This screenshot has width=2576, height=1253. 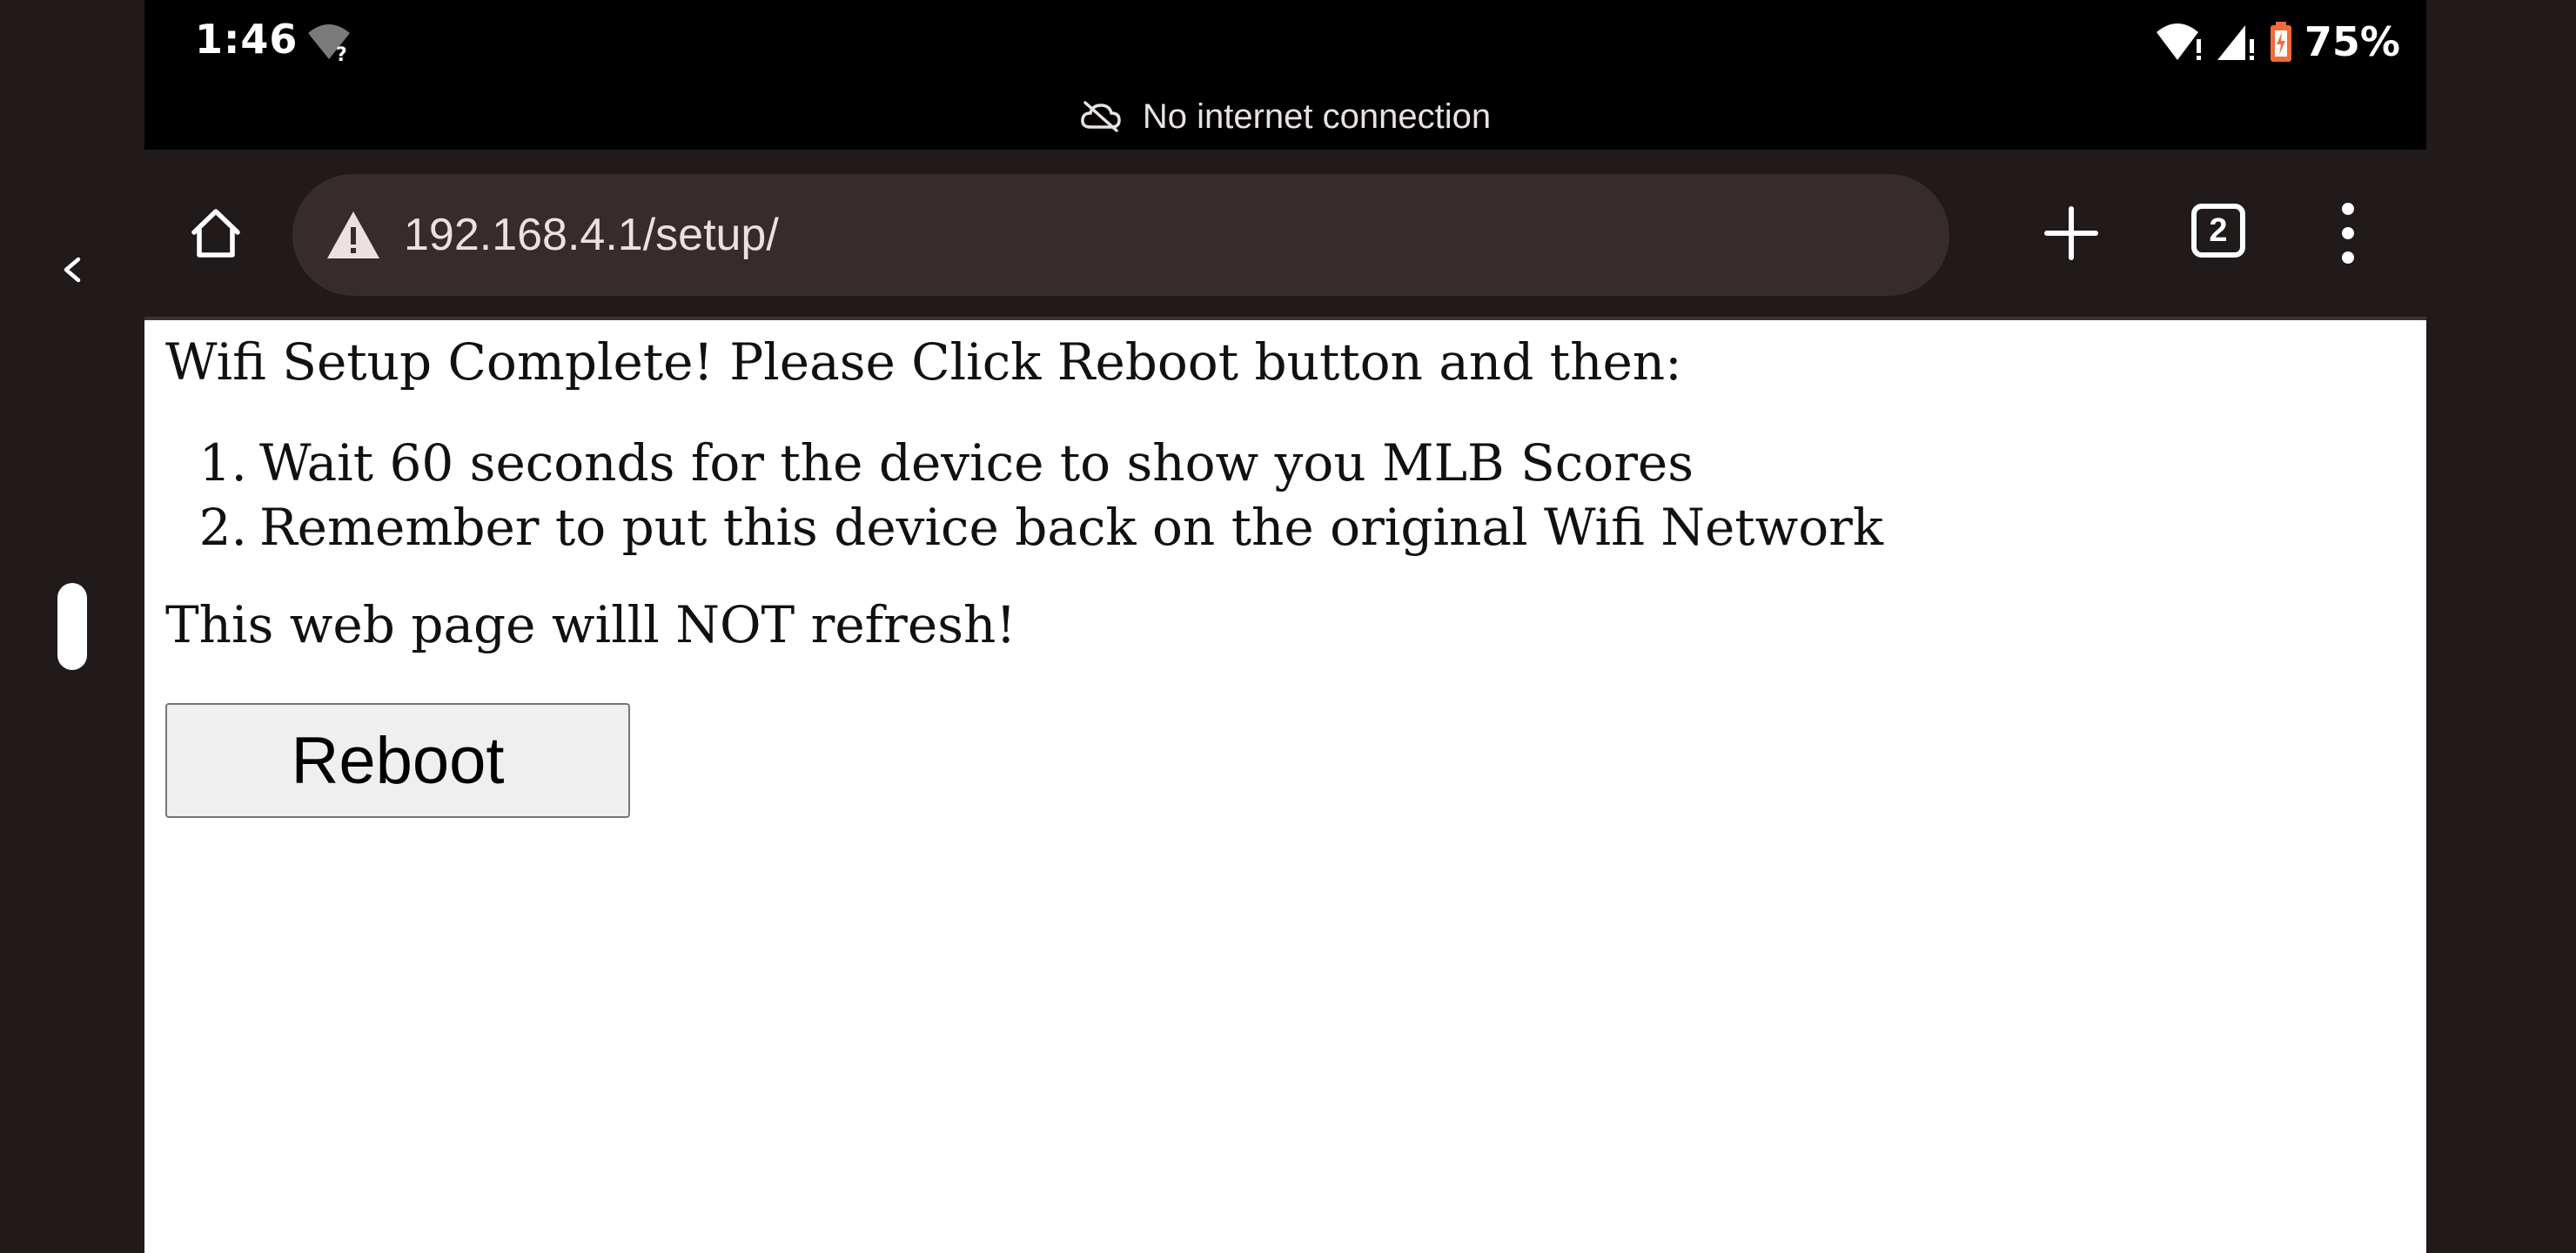 What do you see at coordinates (73, 269) in the screenshot?
I see `chevron-left-icon` at bounding box center [73, 269].